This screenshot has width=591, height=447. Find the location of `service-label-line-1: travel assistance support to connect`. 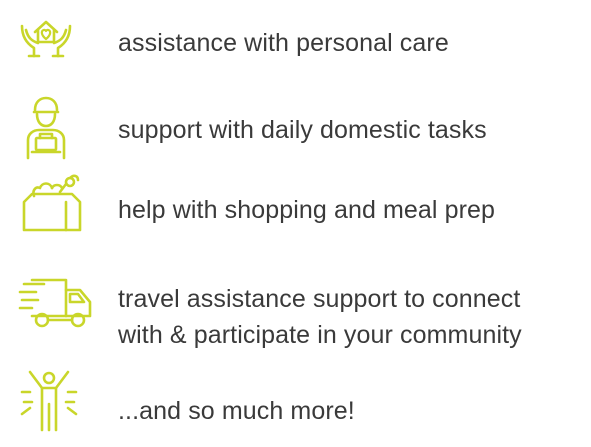

service-label-line-1: travel assistance support to connect is located at coordinates (319, 299).